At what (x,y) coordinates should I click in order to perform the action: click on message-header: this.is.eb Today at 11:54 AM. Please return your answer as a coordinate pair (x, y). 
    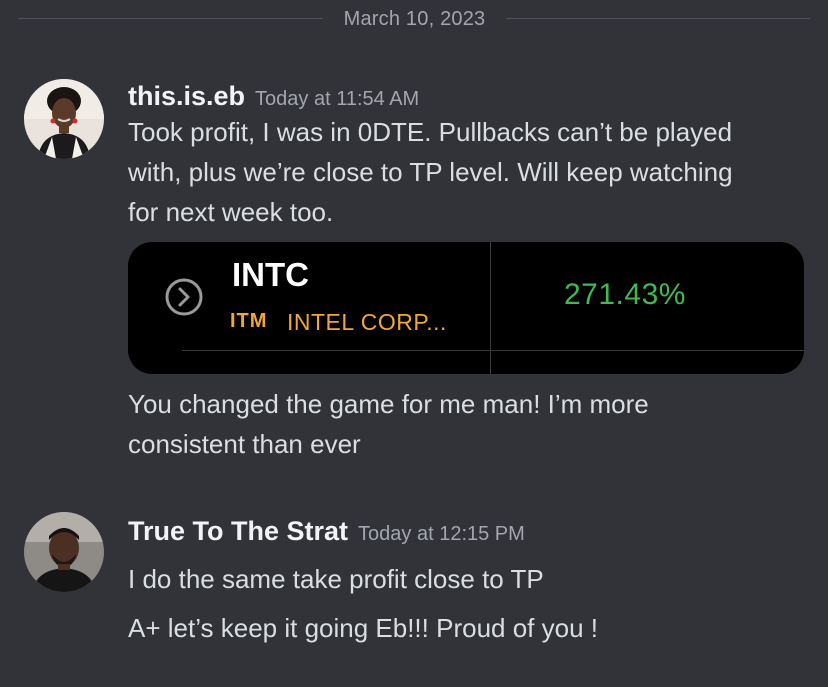
    Looking at the image, I should click on (273, 96).